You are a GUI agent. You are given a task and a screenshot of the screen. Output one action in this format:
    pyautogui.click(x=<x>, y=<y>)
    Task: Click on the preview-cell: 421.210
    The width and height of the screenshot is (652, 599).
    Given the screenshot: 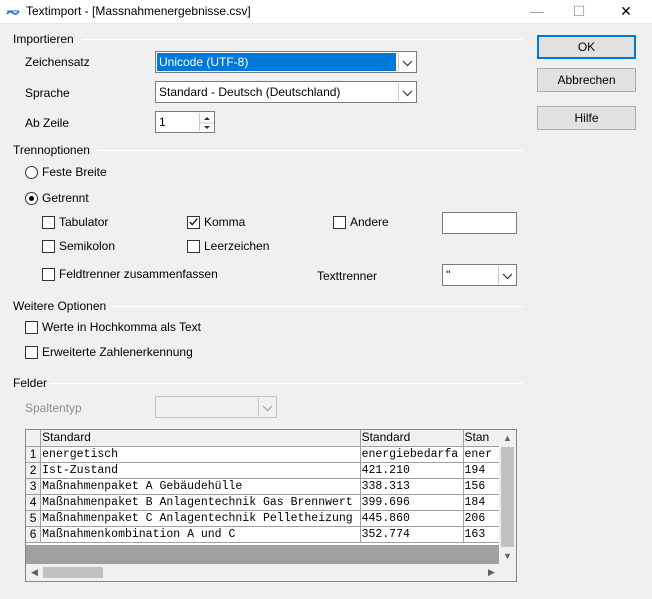 What is the action you would take?
    pyautogui.click(x=412, y=470)
    